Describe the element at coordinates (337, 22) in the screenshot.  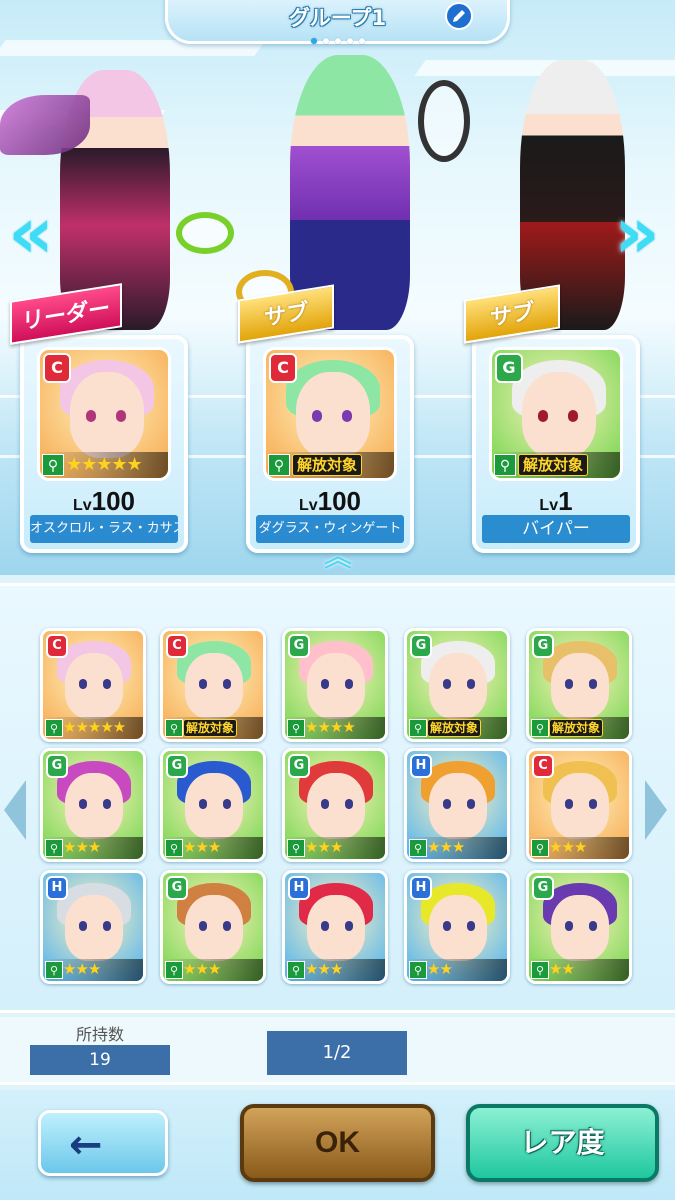
I see `group-header: グループ1` at that location.